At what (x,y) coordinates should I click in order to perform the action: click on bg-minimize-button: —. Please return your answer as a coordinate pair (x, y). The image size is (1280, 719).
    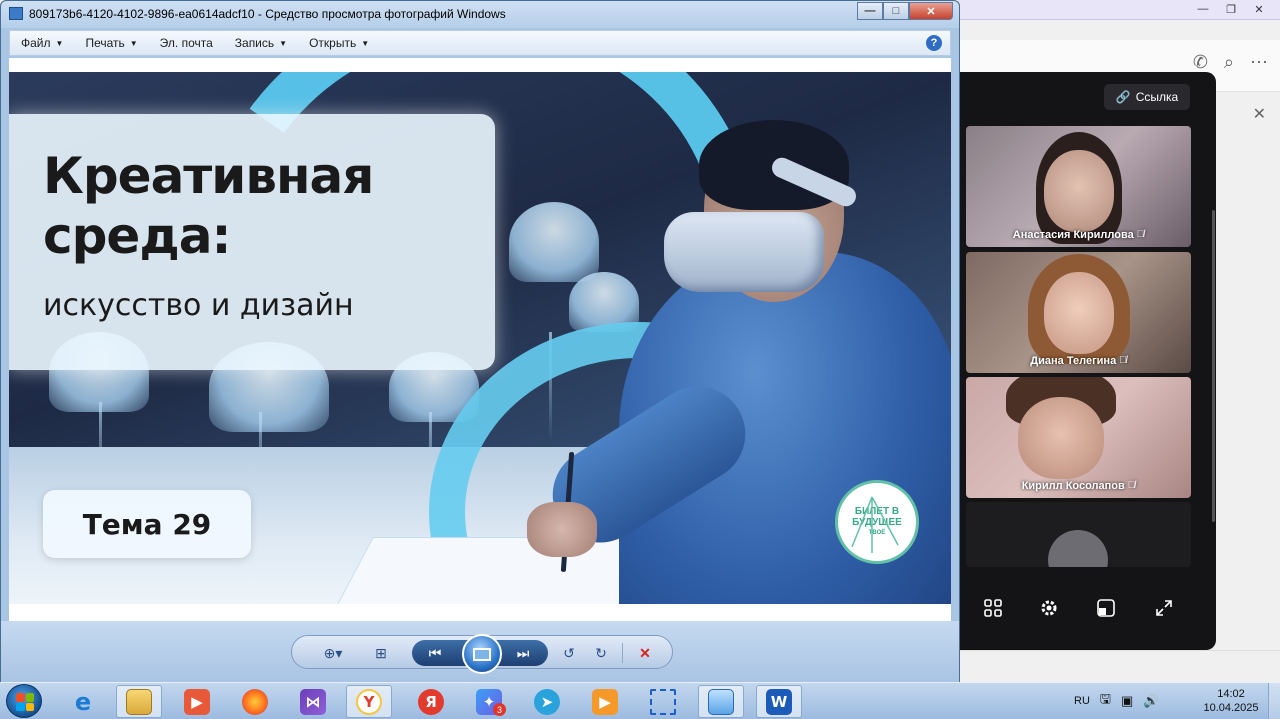
    Looking at the image, I should click on (1203, 9).